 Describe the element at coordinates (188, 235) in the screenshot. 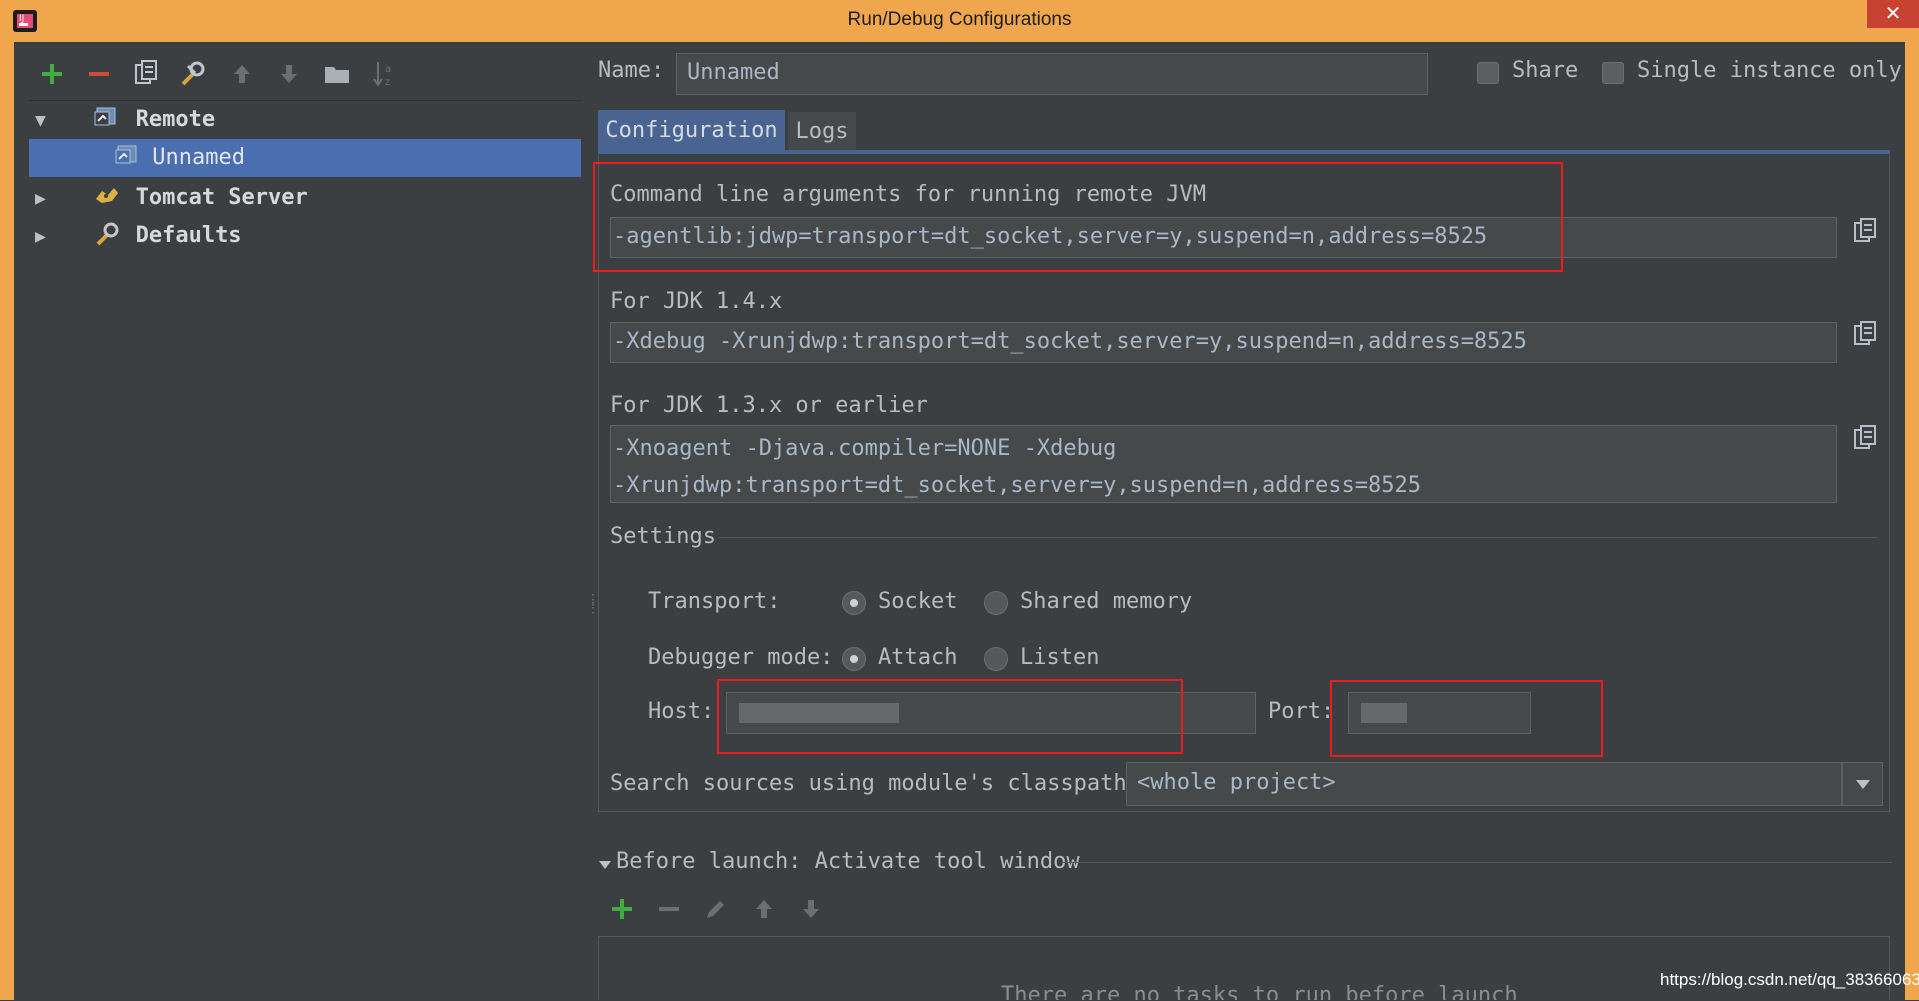

I see `tree-item-label: Defaults` at that location.